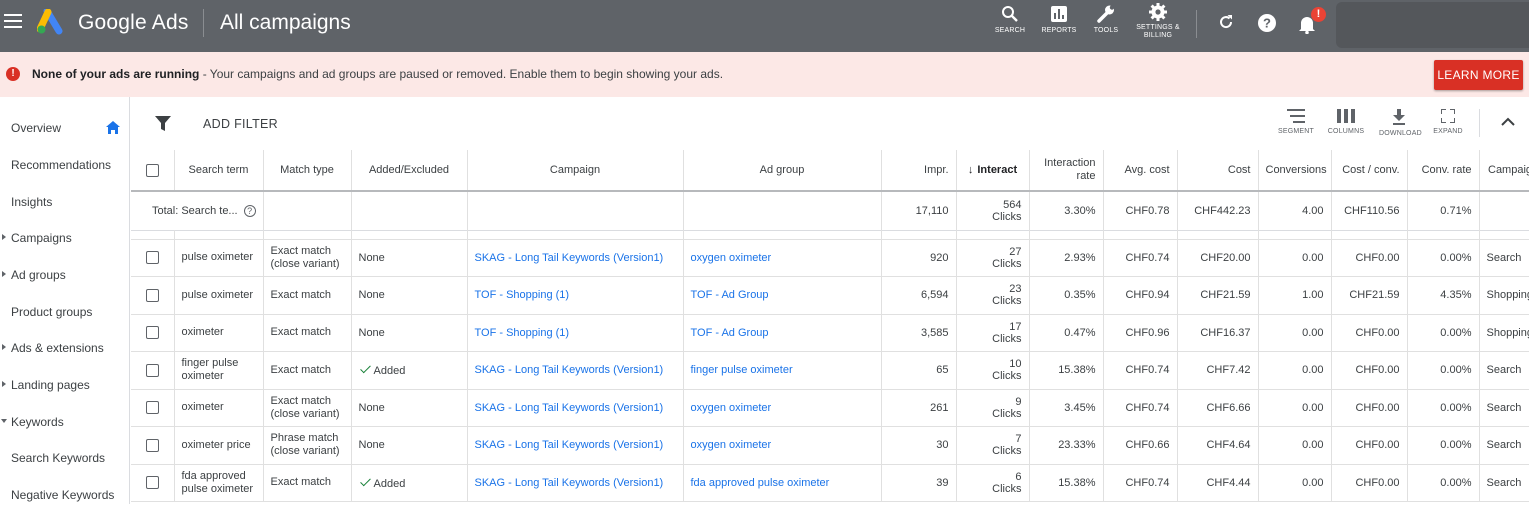  Describe the element at coordinates (782, 171) in the screenshot. I see `header-ad-group: Ad group` at that location.